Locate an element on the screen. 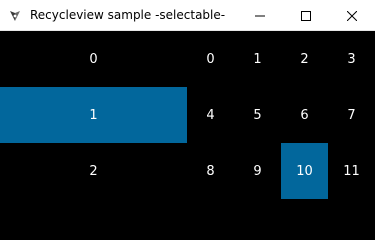 This screenshot has width=375, height=240. grid-item-label: 3 is located at coordinates (351, 59).